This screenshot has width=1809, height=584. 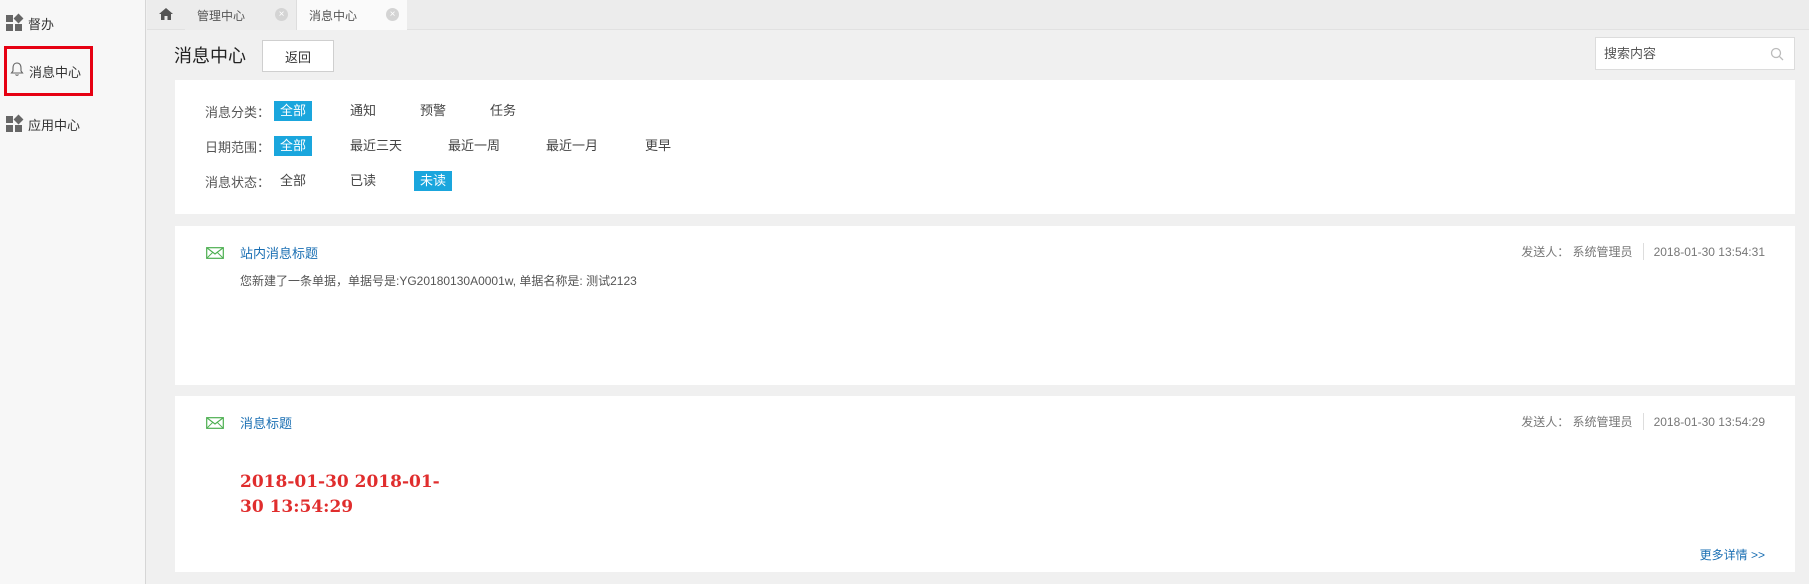 I want to click on filter-row-date: 日期范围：, so click(x=240, y=146).